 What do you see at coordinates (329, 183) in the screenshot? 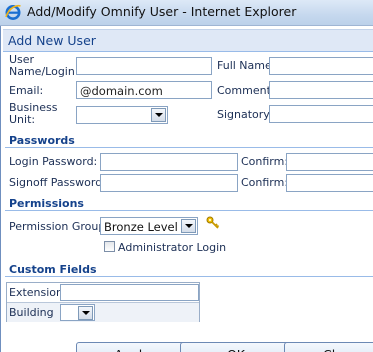
I see `signoff-confirm-input` at bounding box center [329, 183].